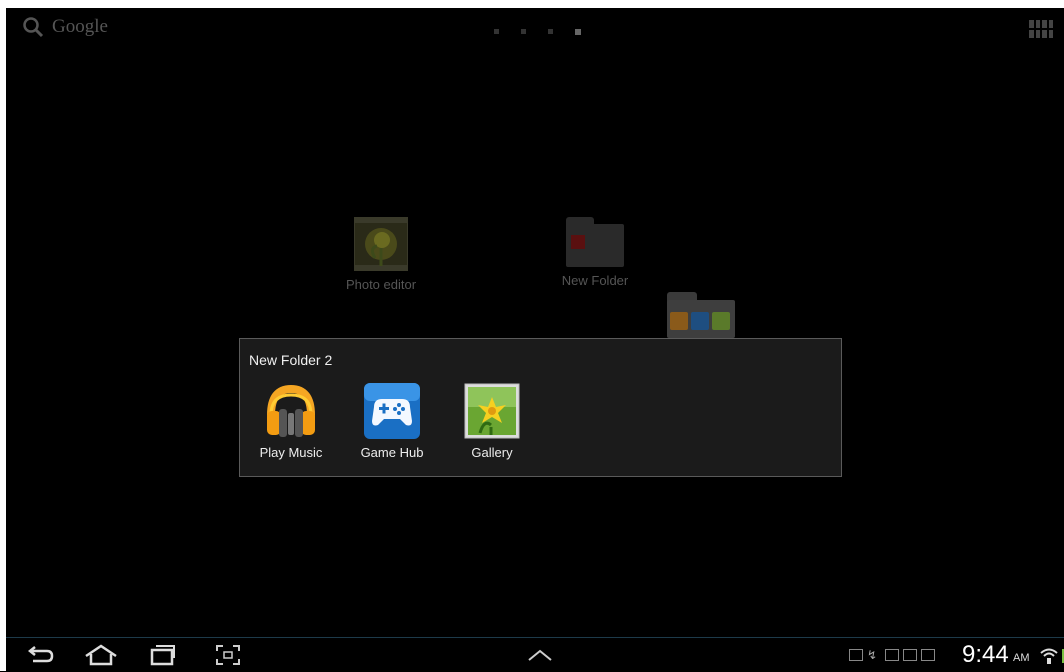  I want to click on app-label: Gallery, so click(492, 452).